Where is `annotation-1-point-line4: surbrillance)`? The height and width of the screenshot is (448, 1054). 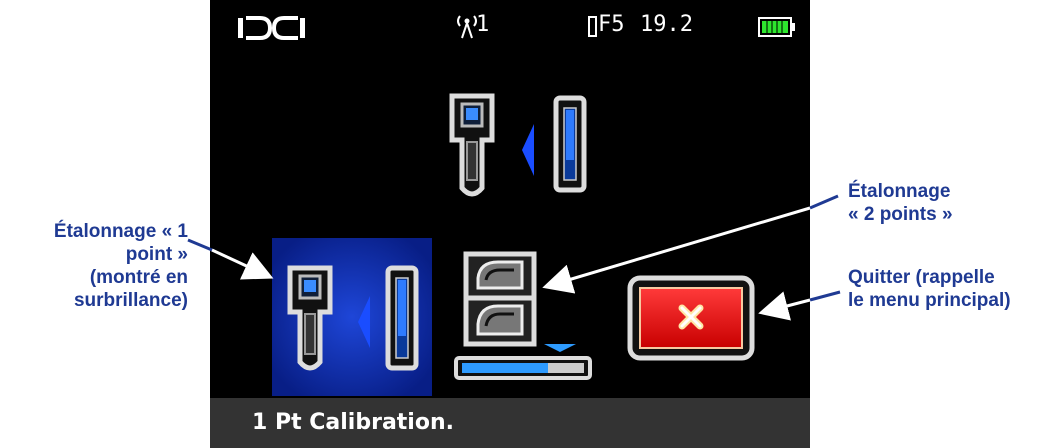 annotation-1-point-line4: surbrillance) is located at coordinates (130, 300).